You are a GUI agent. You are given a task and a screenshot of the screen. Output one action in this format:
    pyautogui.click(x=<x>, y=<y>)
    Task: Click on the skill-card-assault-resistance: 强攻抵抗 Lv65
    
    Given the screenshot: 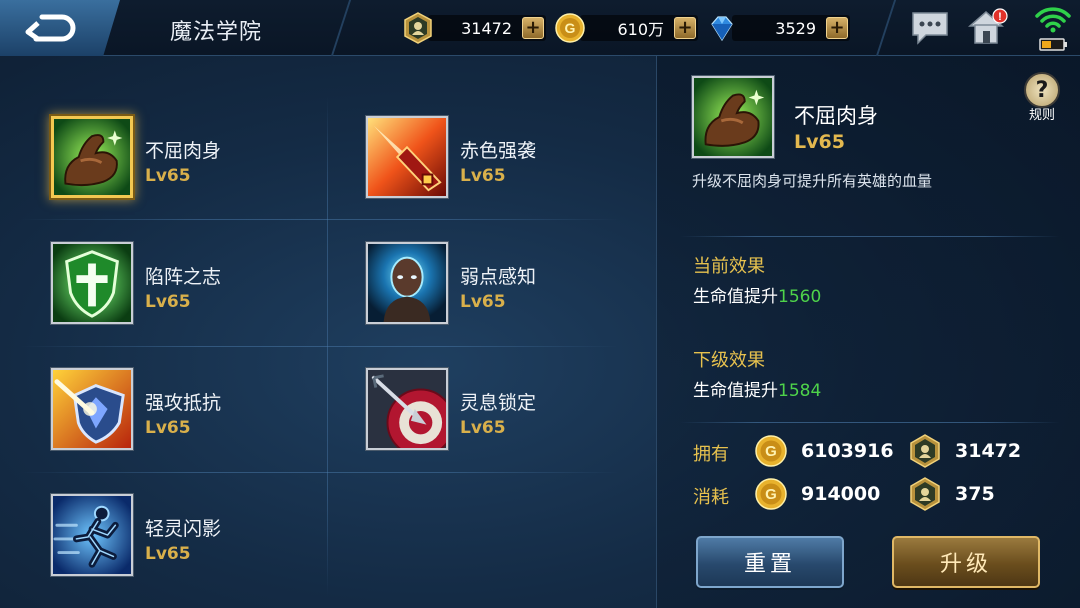 What is the action you would take?
    pyautogui.click(x=201, y=413)
    